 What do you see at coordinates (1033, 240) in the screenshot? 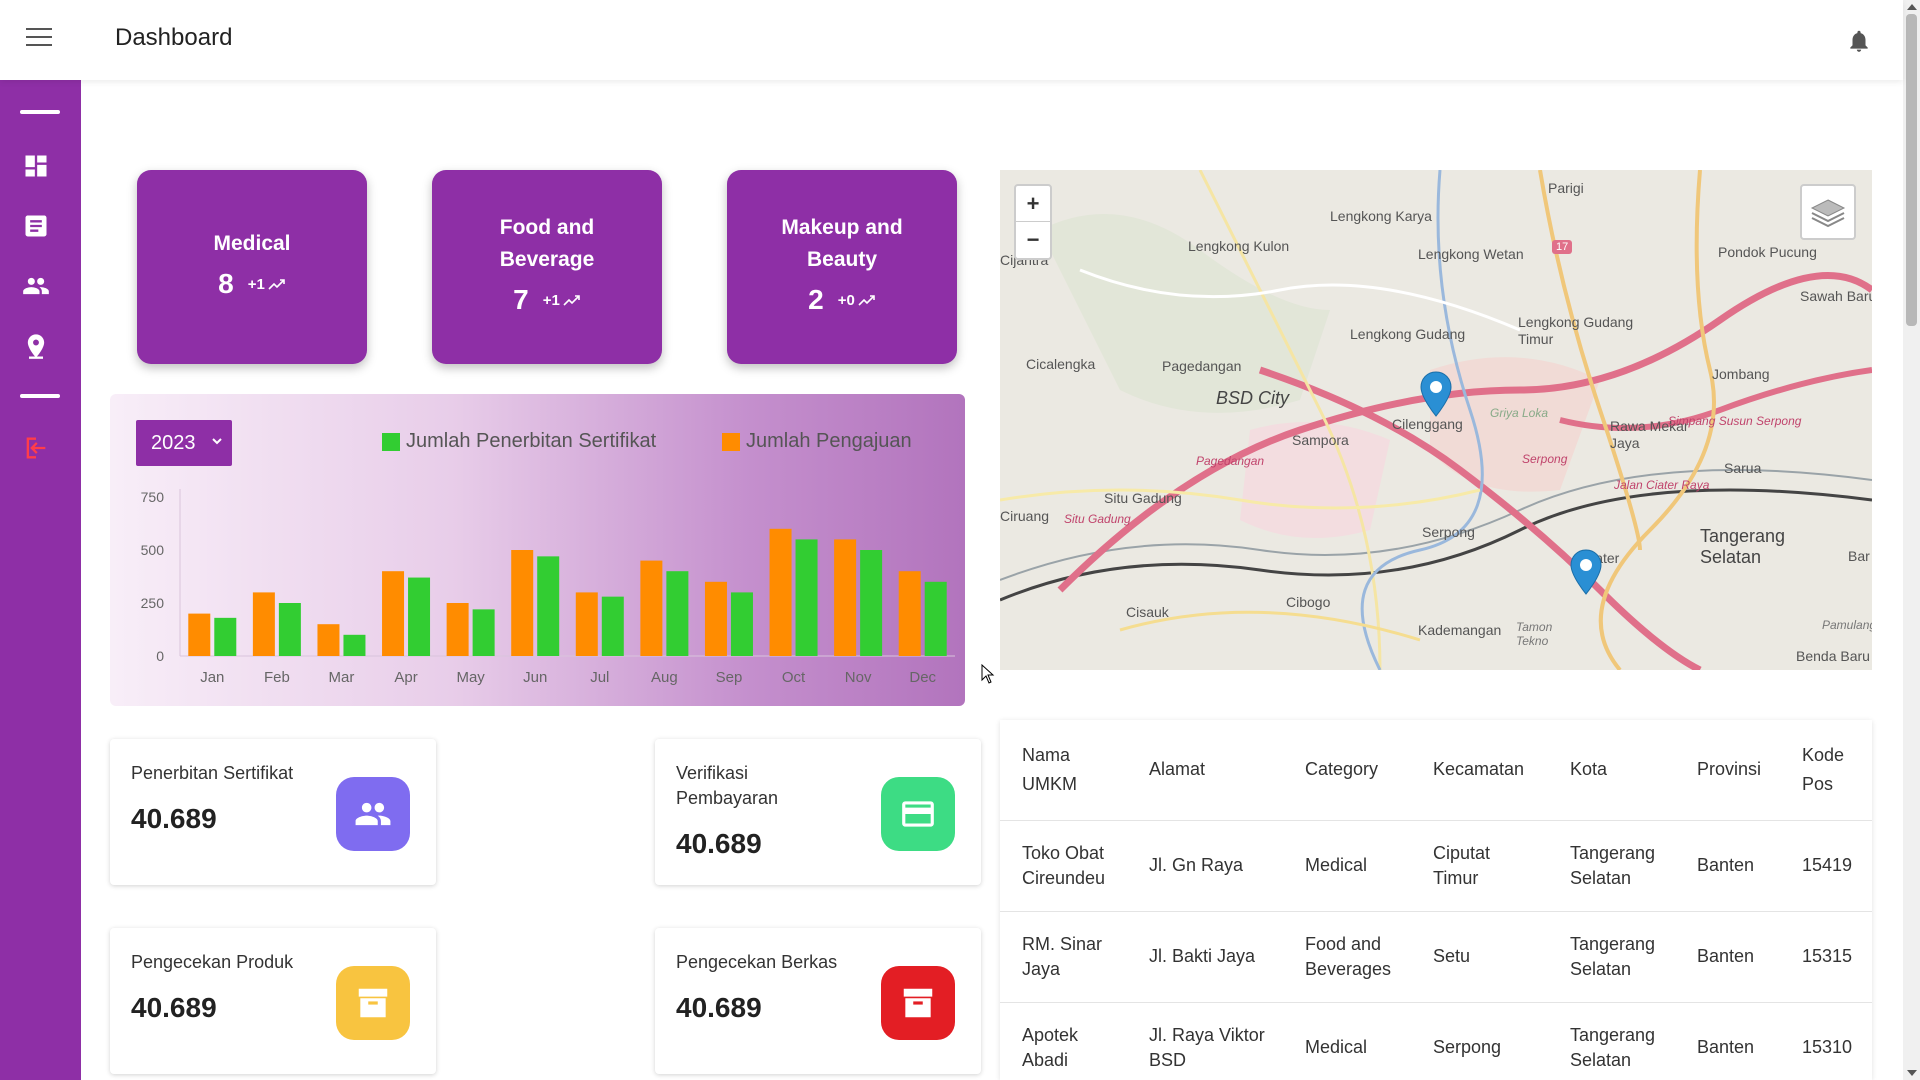
I see `zoom-out-button: −` at bounding box center [1033, 240].